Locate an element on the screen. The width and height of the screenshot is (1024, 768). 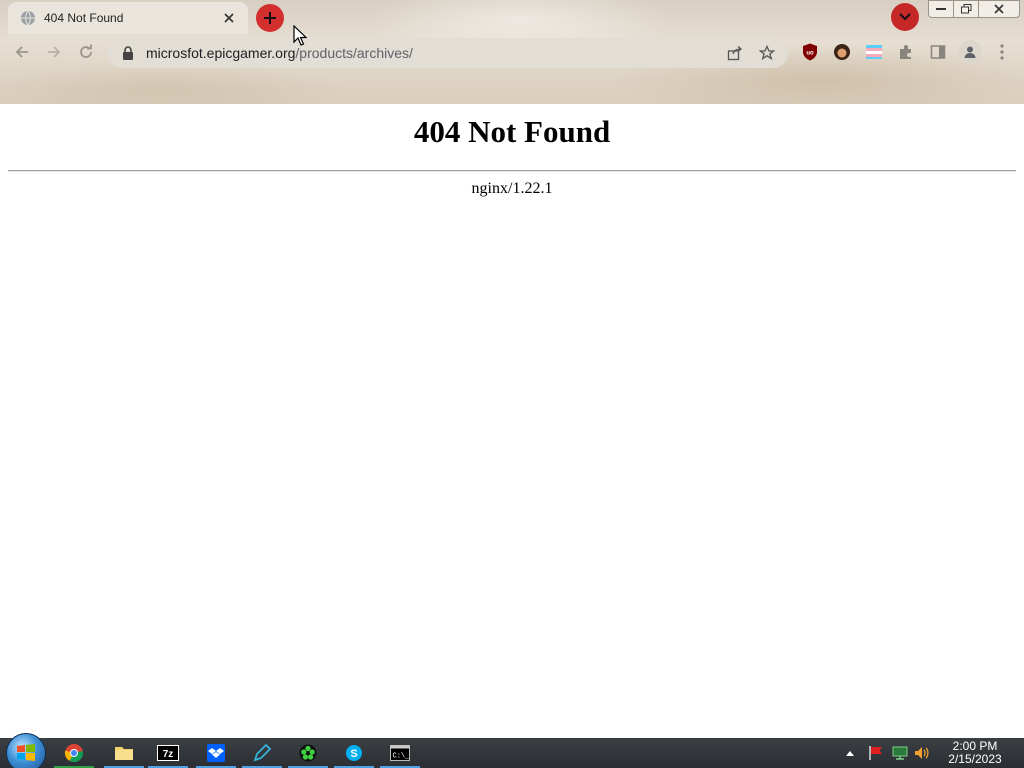
tab-search-button is located at coordinates (905, 17).